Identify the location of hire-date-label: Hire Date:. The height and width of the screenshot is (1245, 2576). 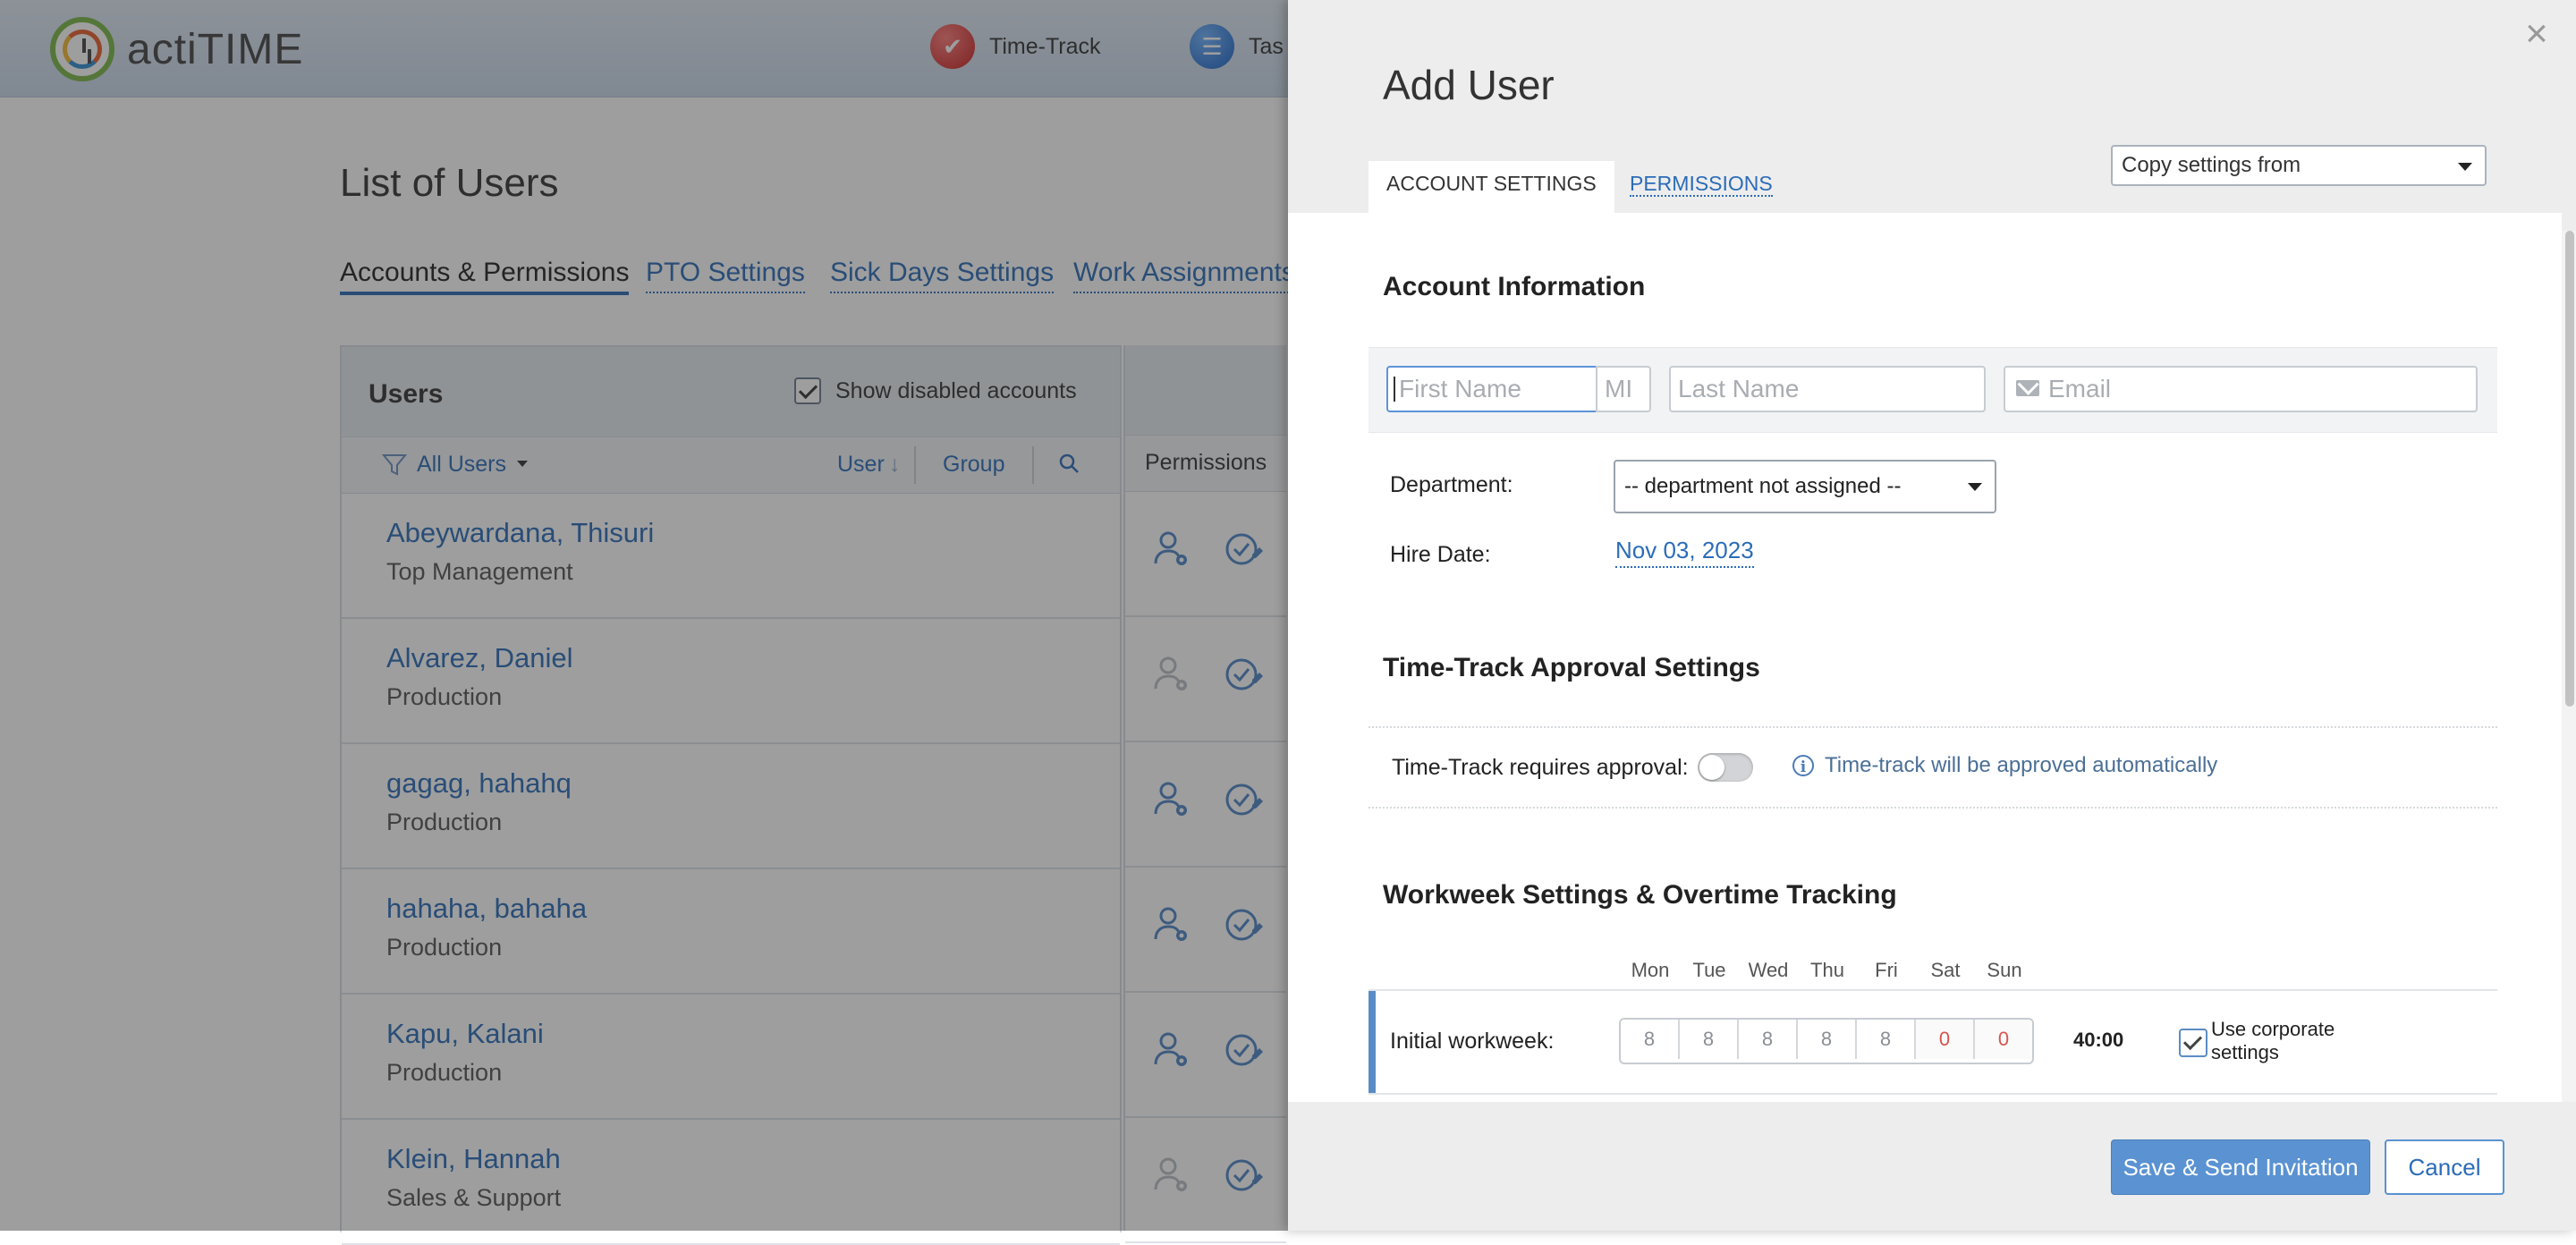
(1440, 554).